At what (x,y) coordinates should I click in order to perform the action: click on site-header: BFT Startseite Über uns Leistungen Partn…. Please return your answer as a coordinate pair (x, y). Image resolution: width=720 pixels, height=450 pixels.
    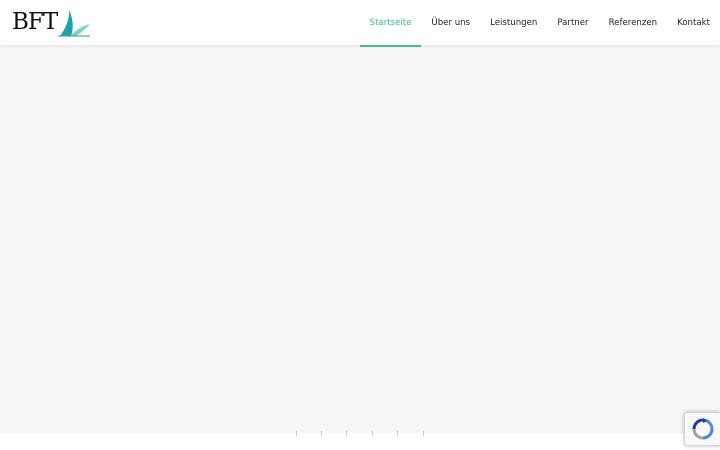
    Looking at the image, I should click on (360, 23).